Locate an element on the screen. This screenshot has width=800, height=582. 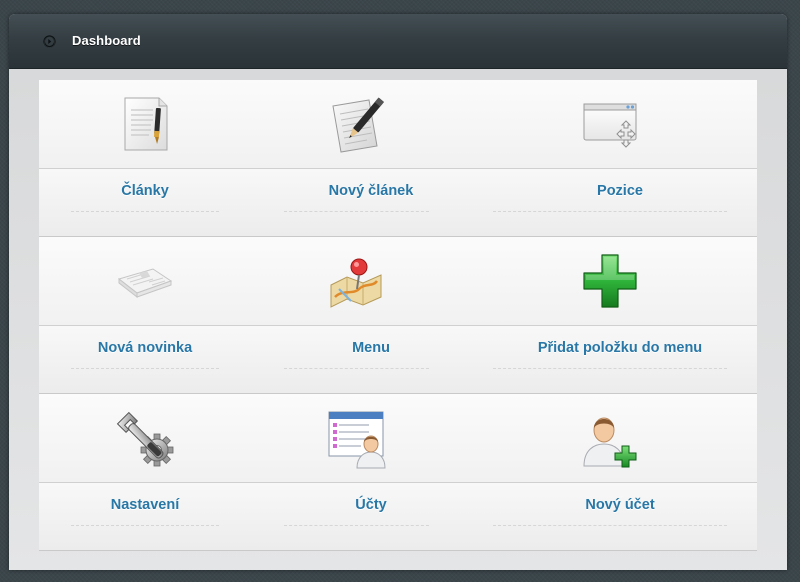
tile-label: Nový článek is located at coordinates (371, 191).